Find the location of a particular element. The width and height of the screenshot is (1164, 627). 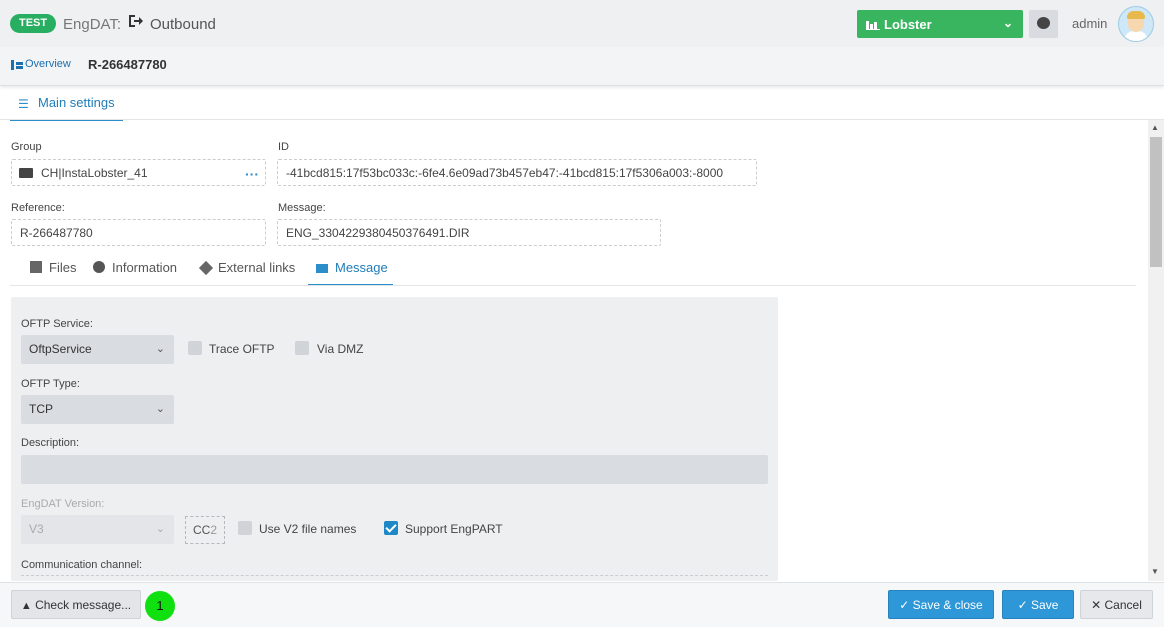

trace-oftp-label: Trace OFTP is located at coordinates (242, 349).